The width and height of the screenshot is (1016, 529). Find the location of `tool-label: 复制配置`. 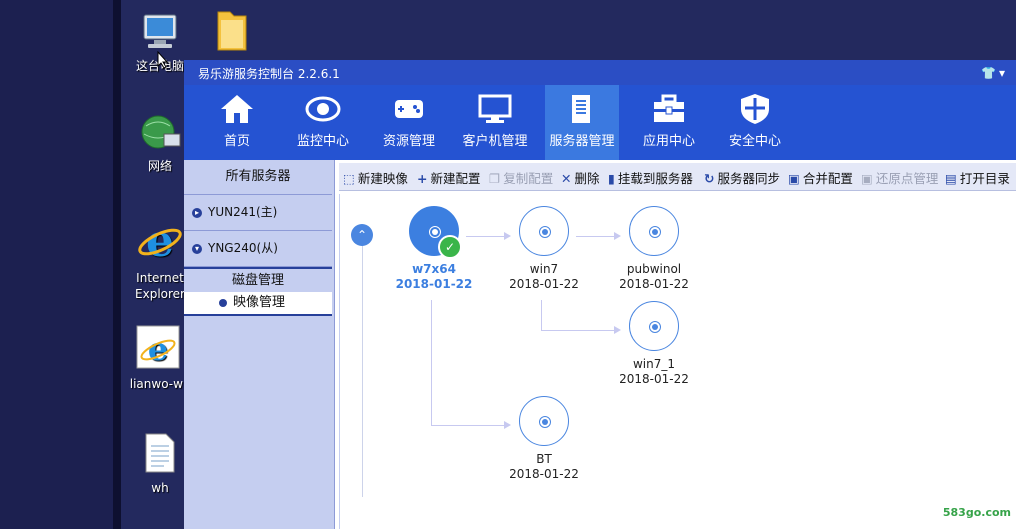

tool-label: 复制配置 is located at coordinates (528, 178).